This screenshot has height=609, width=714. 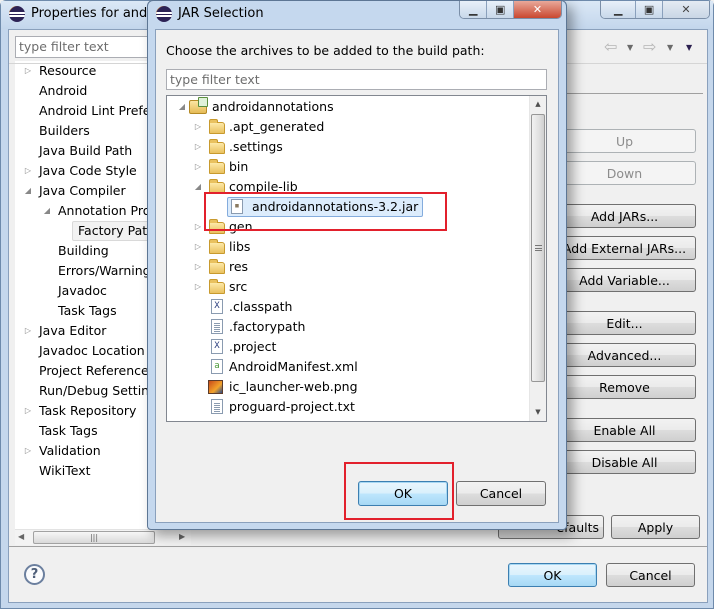 I want to click on category-tree-item: ▷ Java Editor, so click(x=90, y=331).